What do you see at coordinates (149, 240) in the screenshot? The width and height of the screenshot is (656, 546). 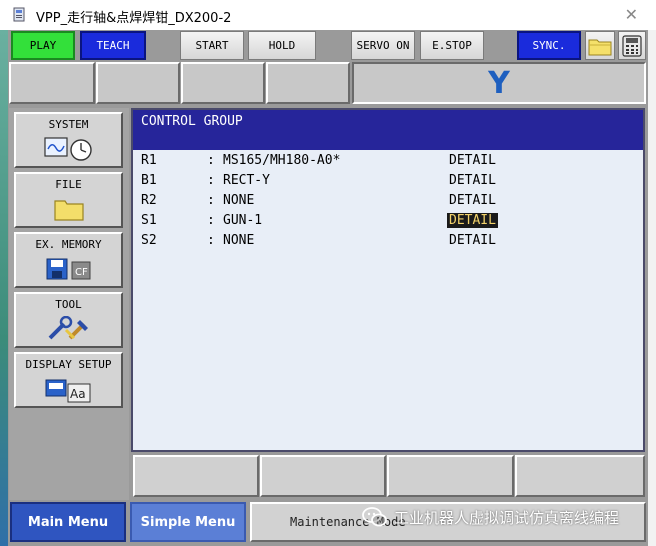 I see `row-axis: S2` at bounding box center [149, 240].